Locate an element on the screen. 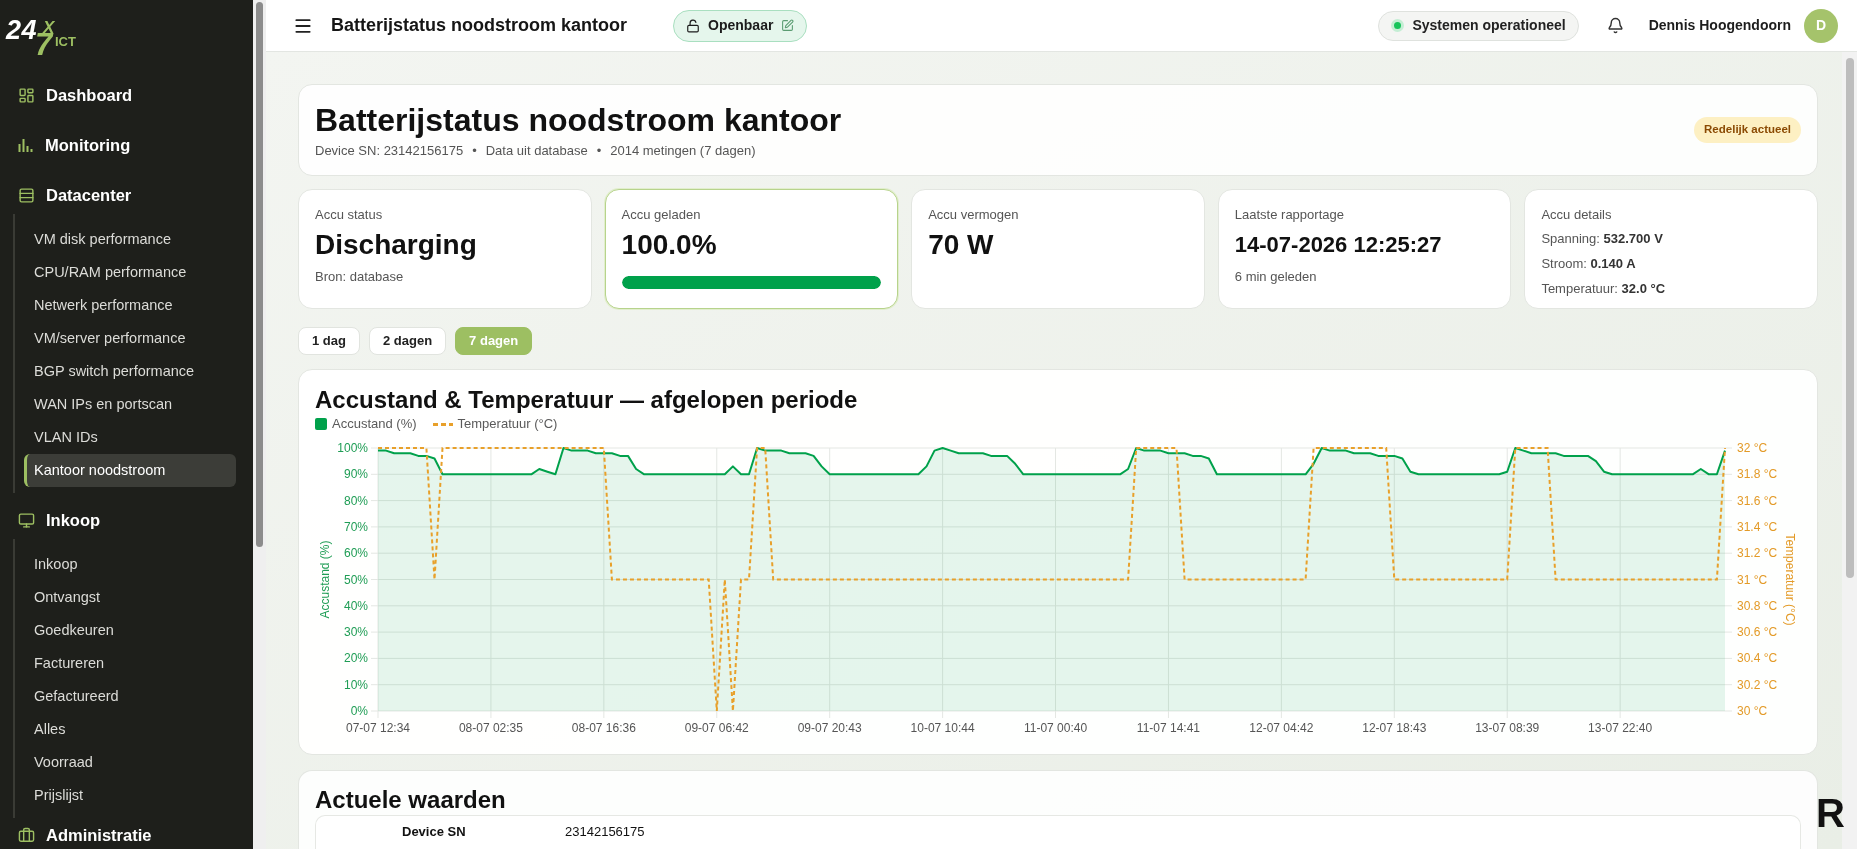  axis-tick-label: 50% is located at coordinates (355, 579).